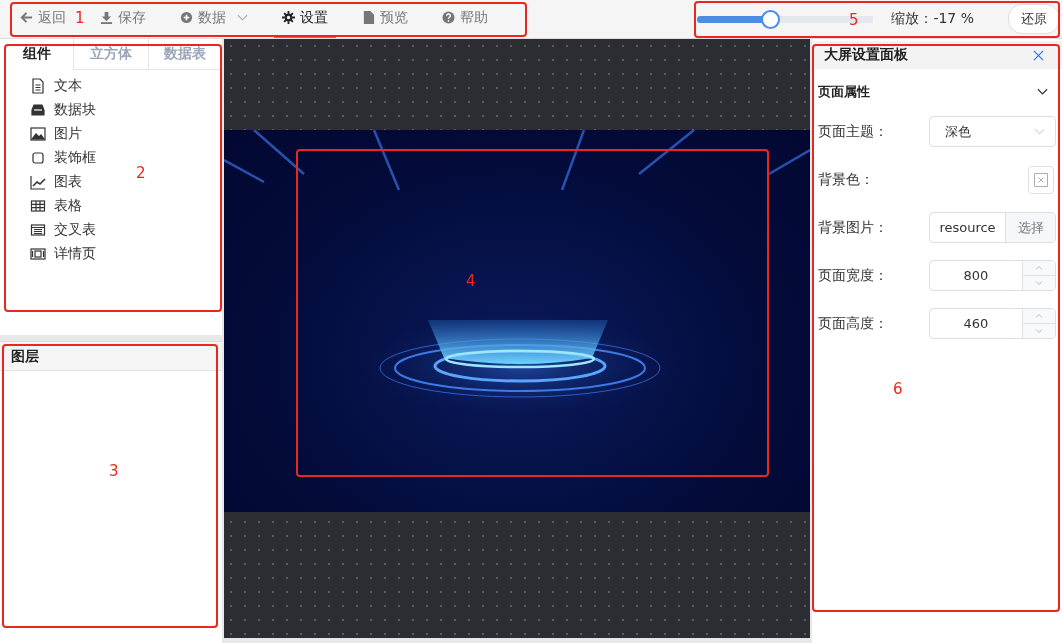 The image size is (1062, 643). What do you see at coordinates (38, 134) in the screenshot?
I see `image-icon` at bounding box center [38, 134].